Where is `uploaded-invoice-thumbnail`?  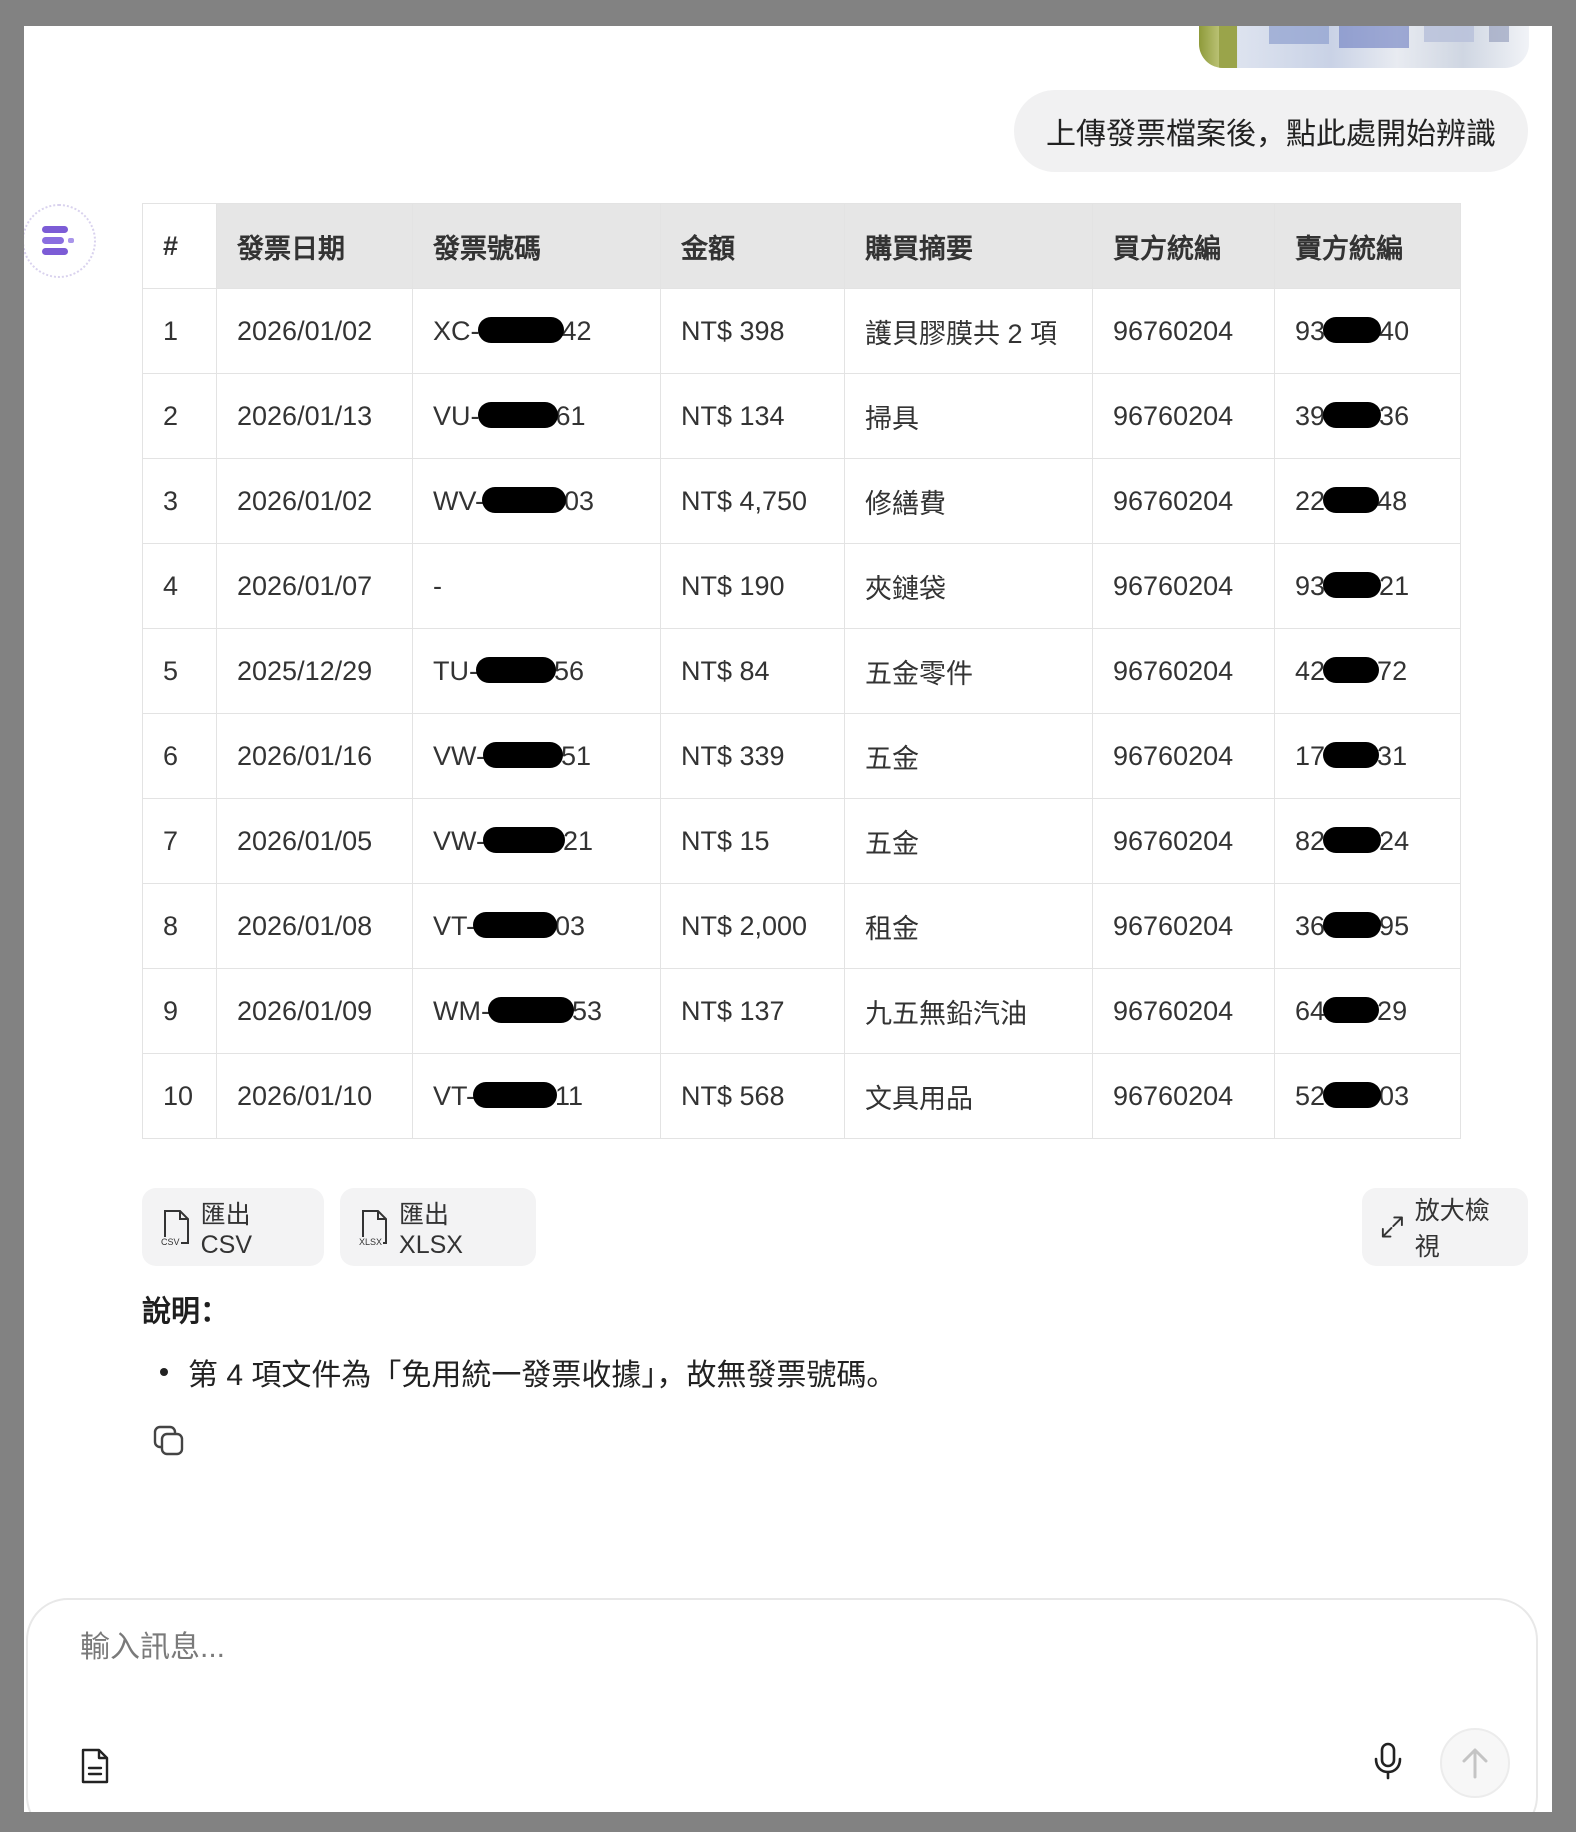 uploaded-invoice-thumbnail is located at coordinates (1364, 47).